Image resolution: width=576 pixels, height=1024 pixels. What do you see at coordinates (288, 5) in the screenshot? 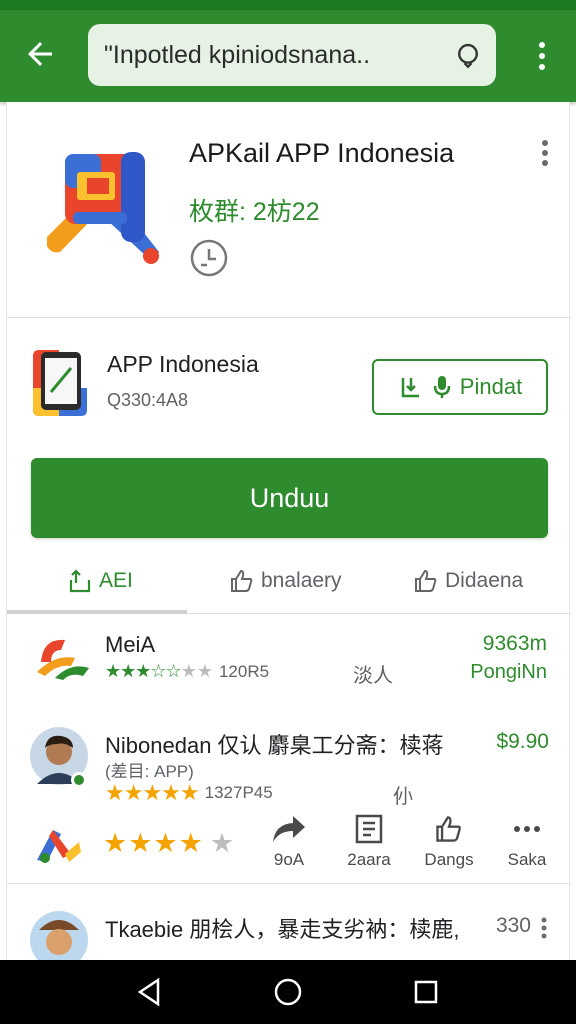
I see `status-bar` at bounding box center [288, 5].